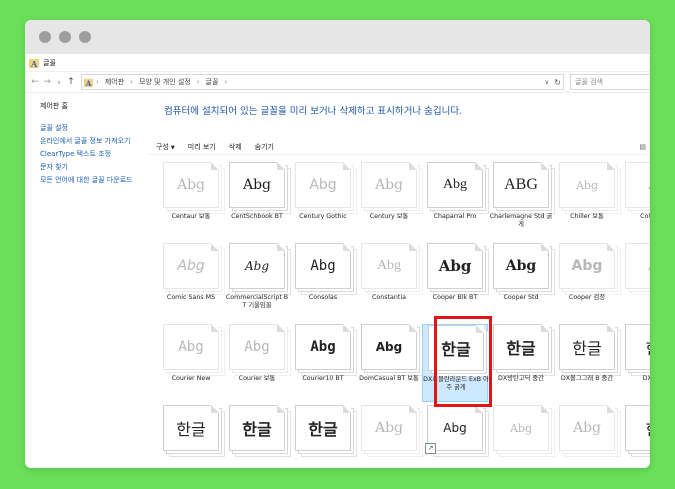 This screenshot has height=489, width=675. What do you see at coordinates (455, 201) in the screenshot?
I see `font-tile: Abg Chaparral Pro` at bounding box center [455, 201].